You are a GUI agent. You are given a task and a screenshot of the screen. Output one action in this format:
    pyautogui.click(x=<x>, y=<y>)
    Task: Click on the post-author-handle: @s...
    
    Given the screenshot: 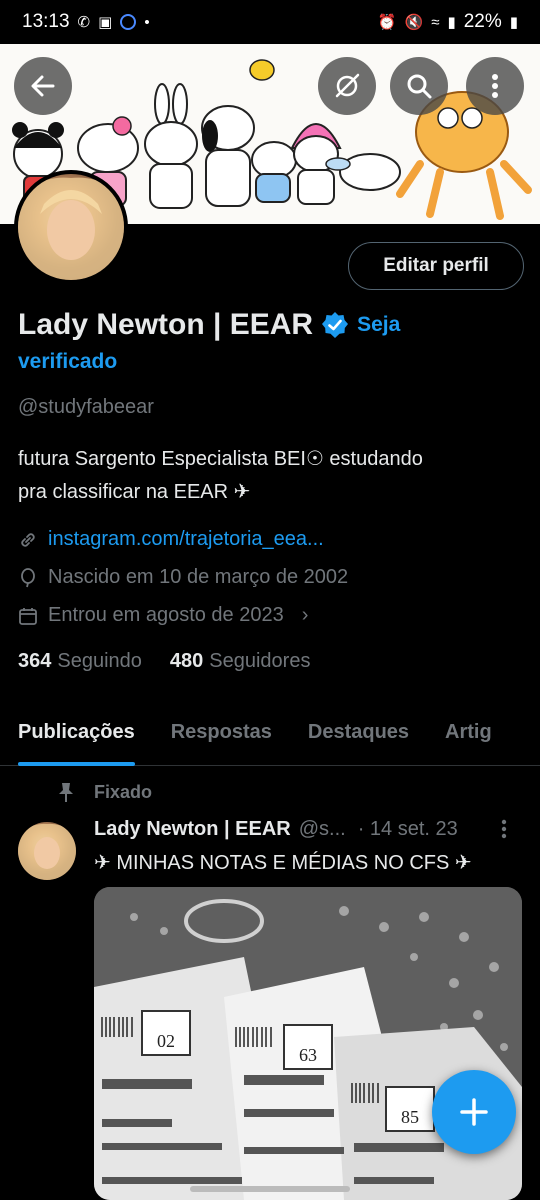 What is the action you would take?
    pyautogui.click(x=322, y=829)
    